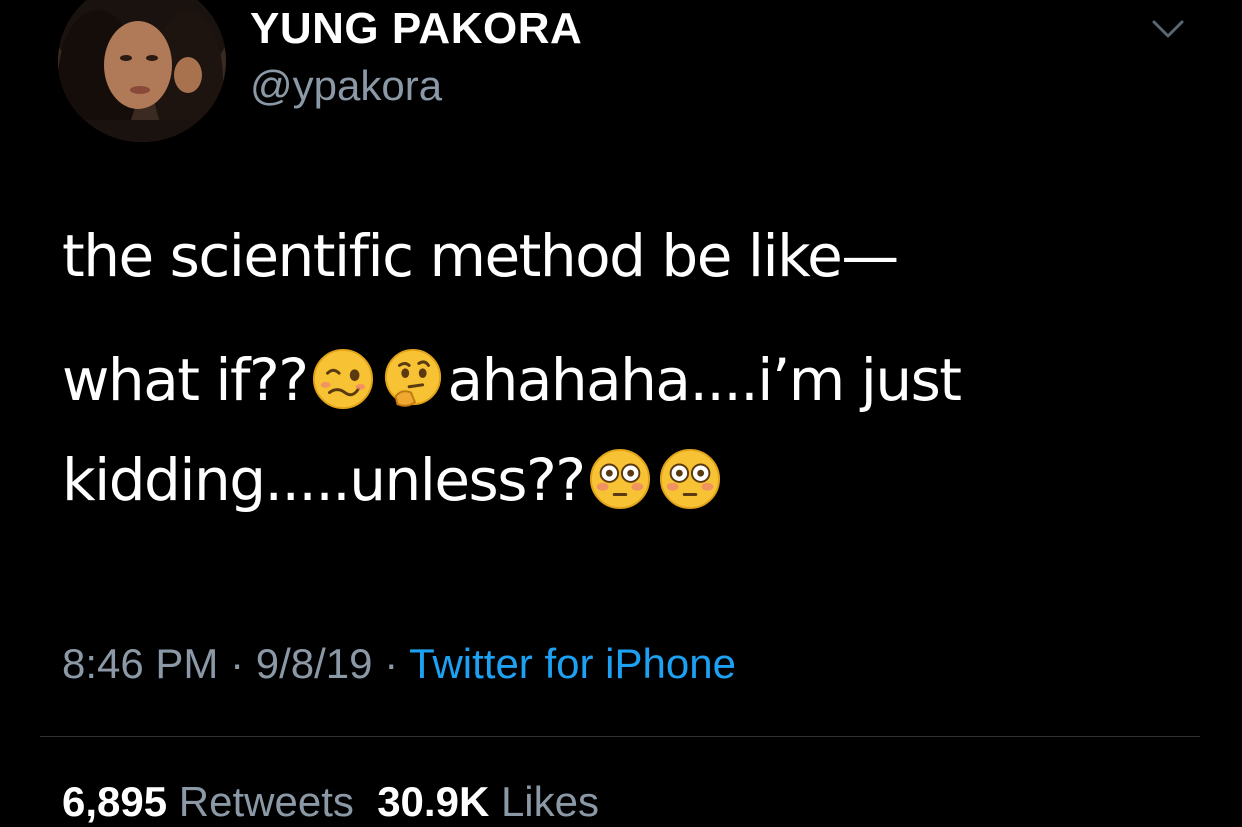 The image size is (1242, 827). What do you see at coordinates (266, 801) in the screenshot?
I see `retweets-label: Retweets` at bounding box center [266, 801].